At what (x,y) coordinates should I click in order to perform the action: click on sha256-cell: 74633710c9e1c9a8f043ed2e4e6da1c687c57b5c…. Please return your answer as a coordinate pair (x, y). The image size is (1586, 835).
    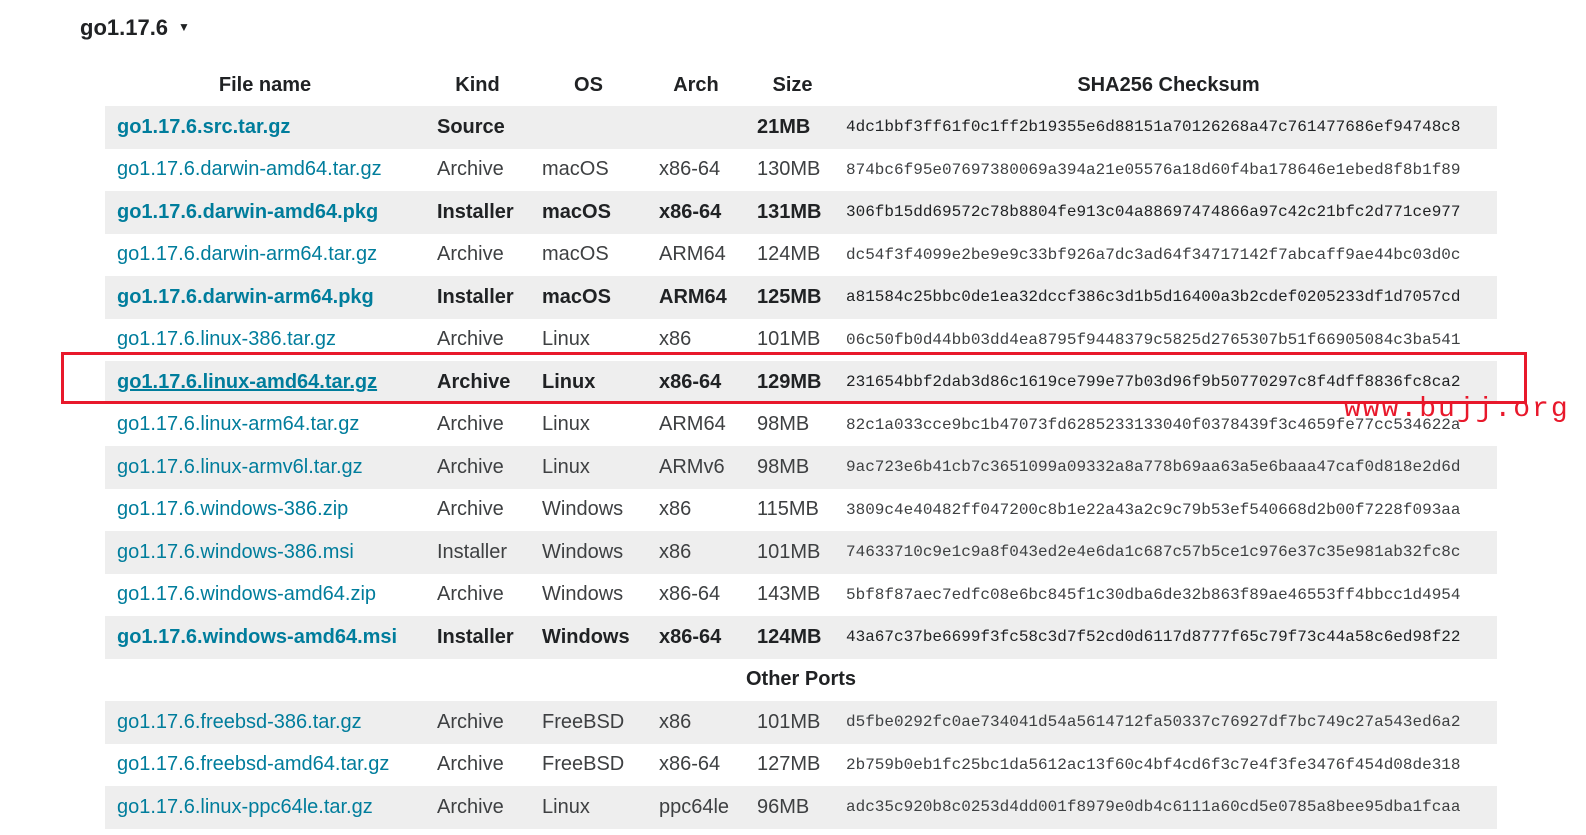
    Looking at the image, I should click on (1168, 552).